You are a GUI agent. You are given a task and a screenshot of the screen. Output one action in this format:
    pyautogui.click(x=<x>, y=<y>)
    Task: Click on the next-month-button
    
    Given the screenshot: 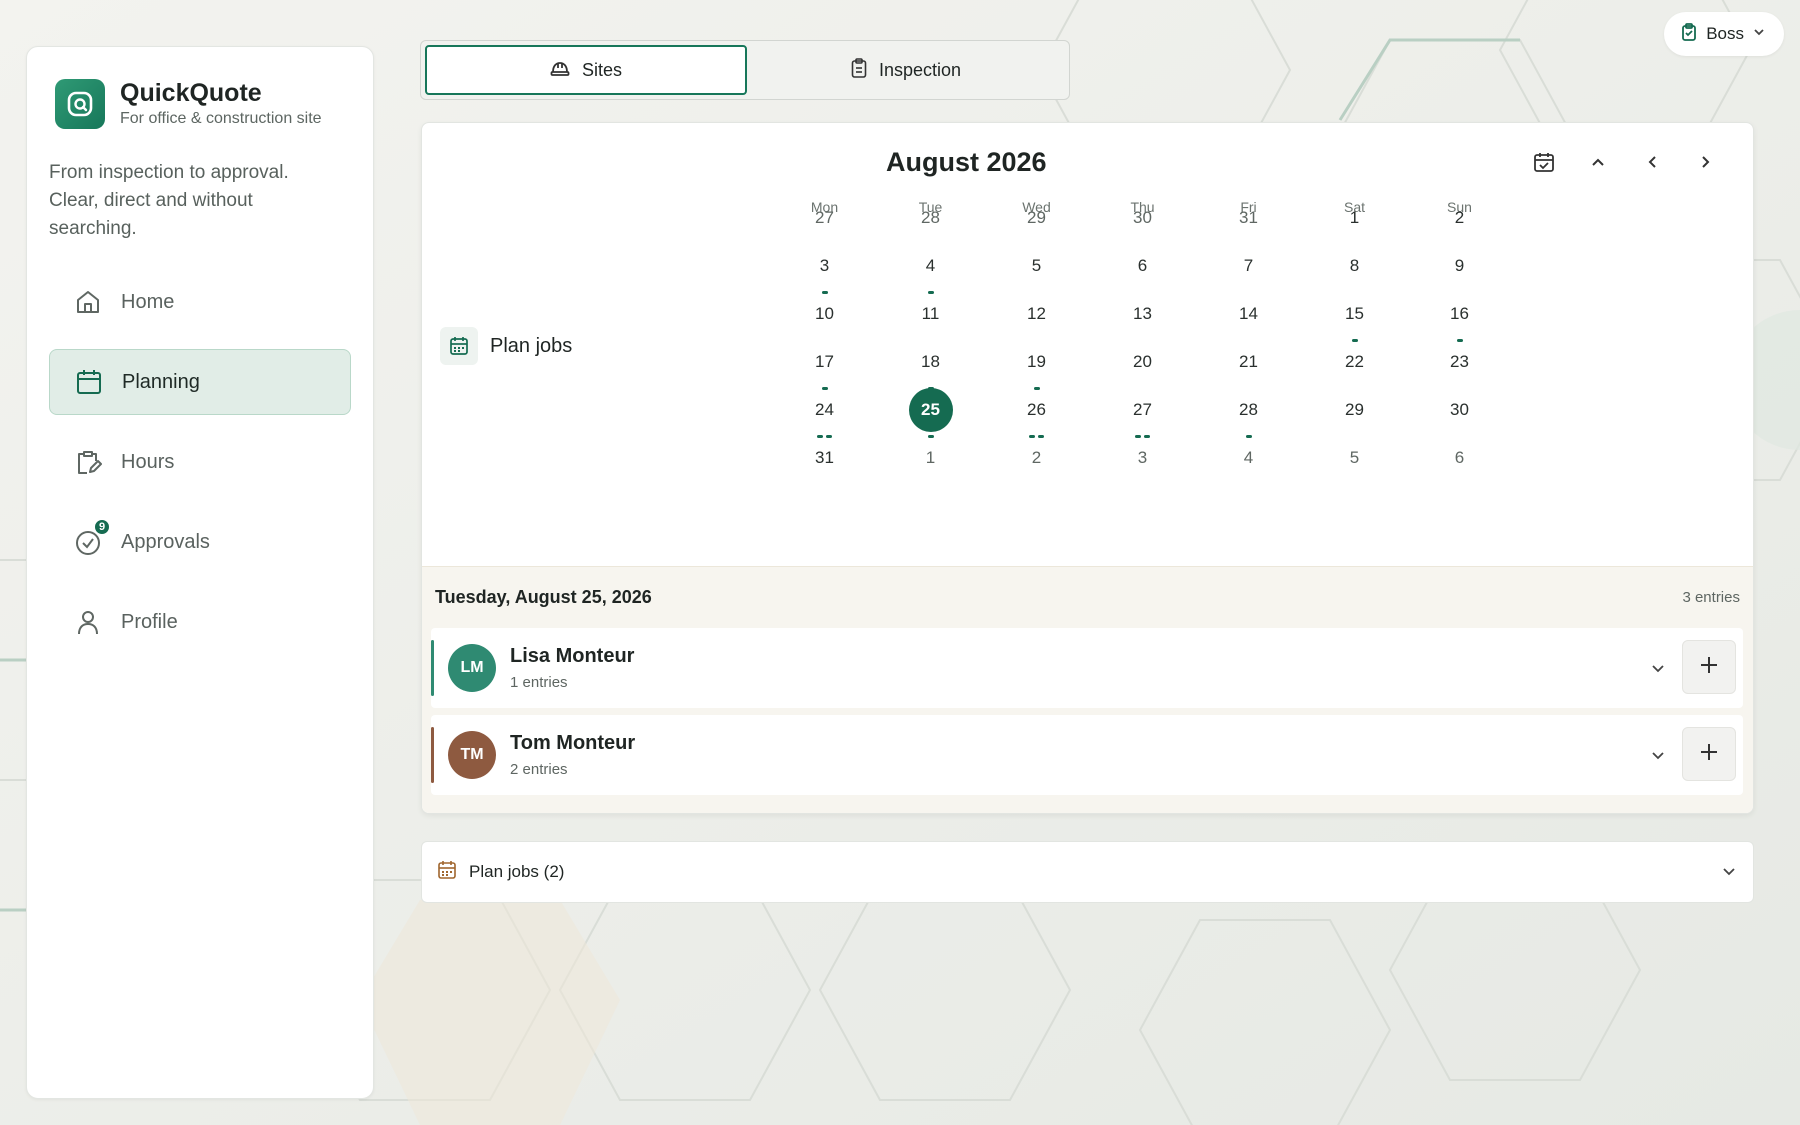 What is the action you would take?
    pyautogui.click(x=1706, y=164)
    